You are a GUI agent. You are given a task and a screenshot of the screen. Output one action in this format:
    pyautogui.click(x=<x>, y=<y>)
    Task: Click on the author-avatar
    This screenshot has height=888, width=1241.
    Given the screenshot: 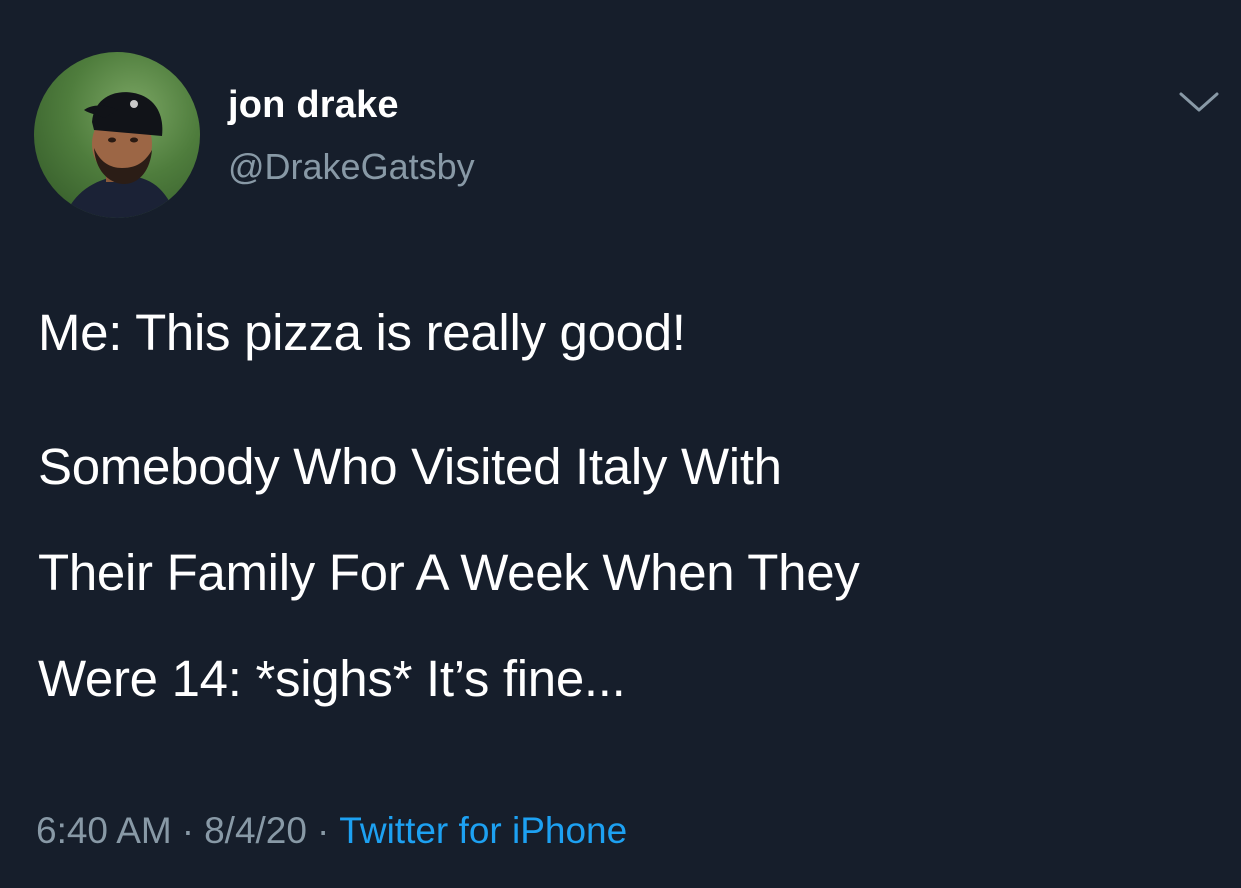 What is the action you would take?
    pyautogui.click(x=117, y=135)
    